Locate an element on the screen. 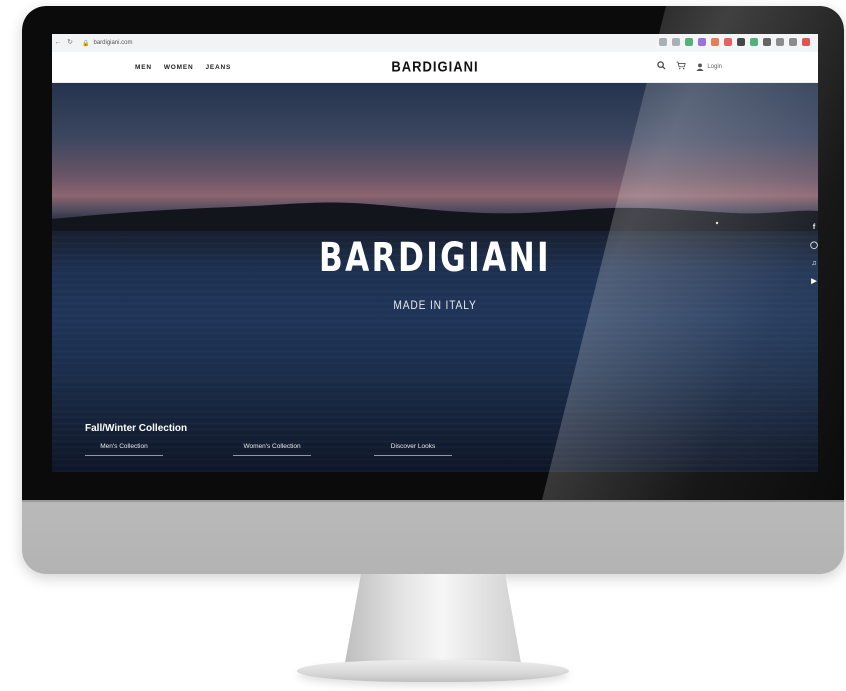  lock-icon: 🔒 is located at coordinates (86, 43).